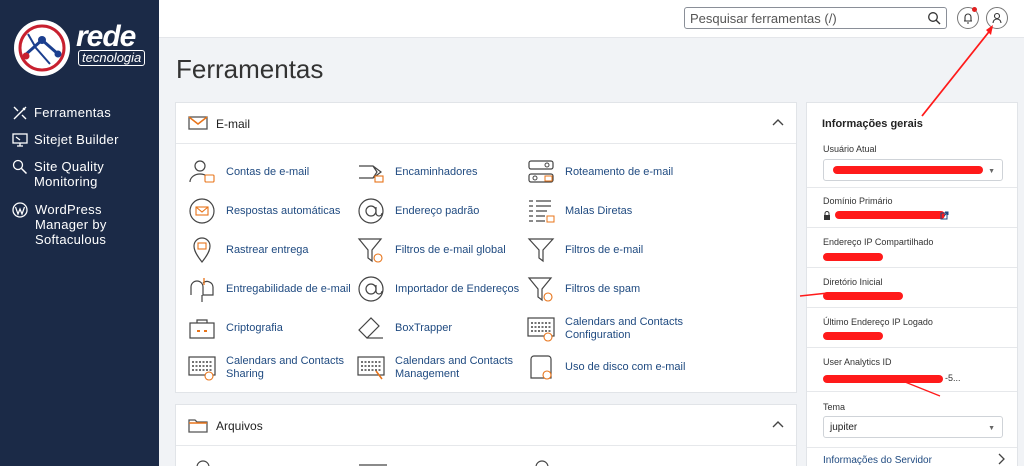 Image resolution: width=1024 pixels, height=466 pixels. I want to click on tool-label: Filtros de e-mail, so click(604, 250).